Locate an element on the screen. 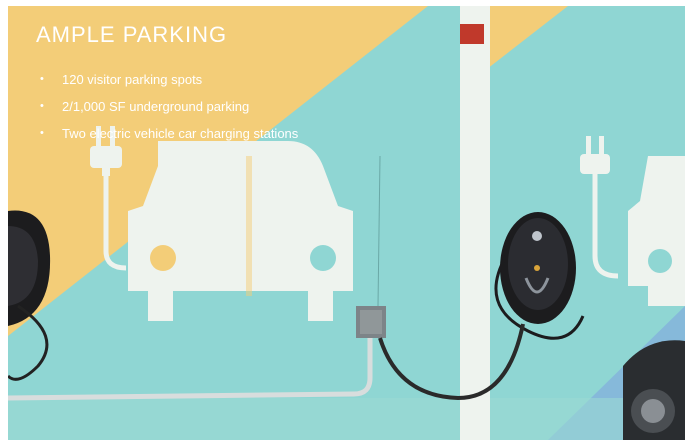  bullet-item: • 120 visitor parking spots is located at coordinates (167, 79).